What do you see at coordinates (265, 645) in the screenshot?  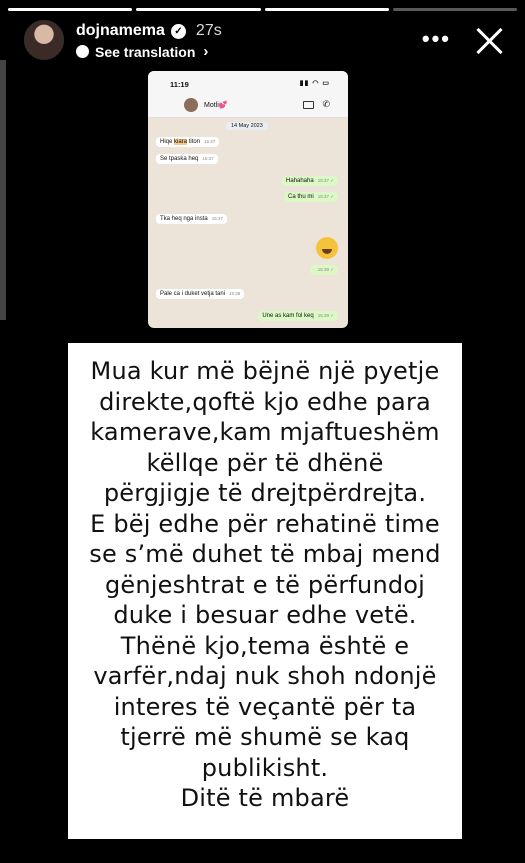 I see `text-line: Thënë kjo,tema është e` at bounding box center [265, 645].